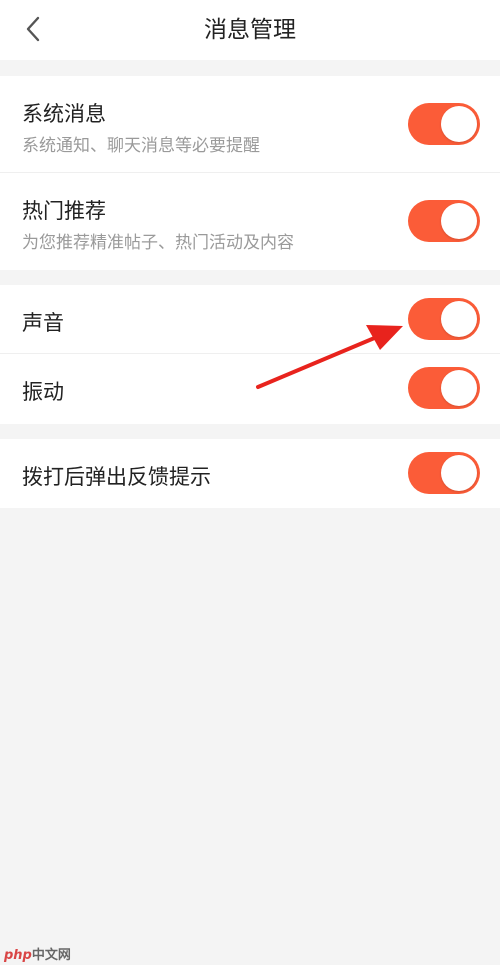  Describe the element at coordinates (51, 955) in the screenshot. I see `watermark-text: 中文网` at that location.